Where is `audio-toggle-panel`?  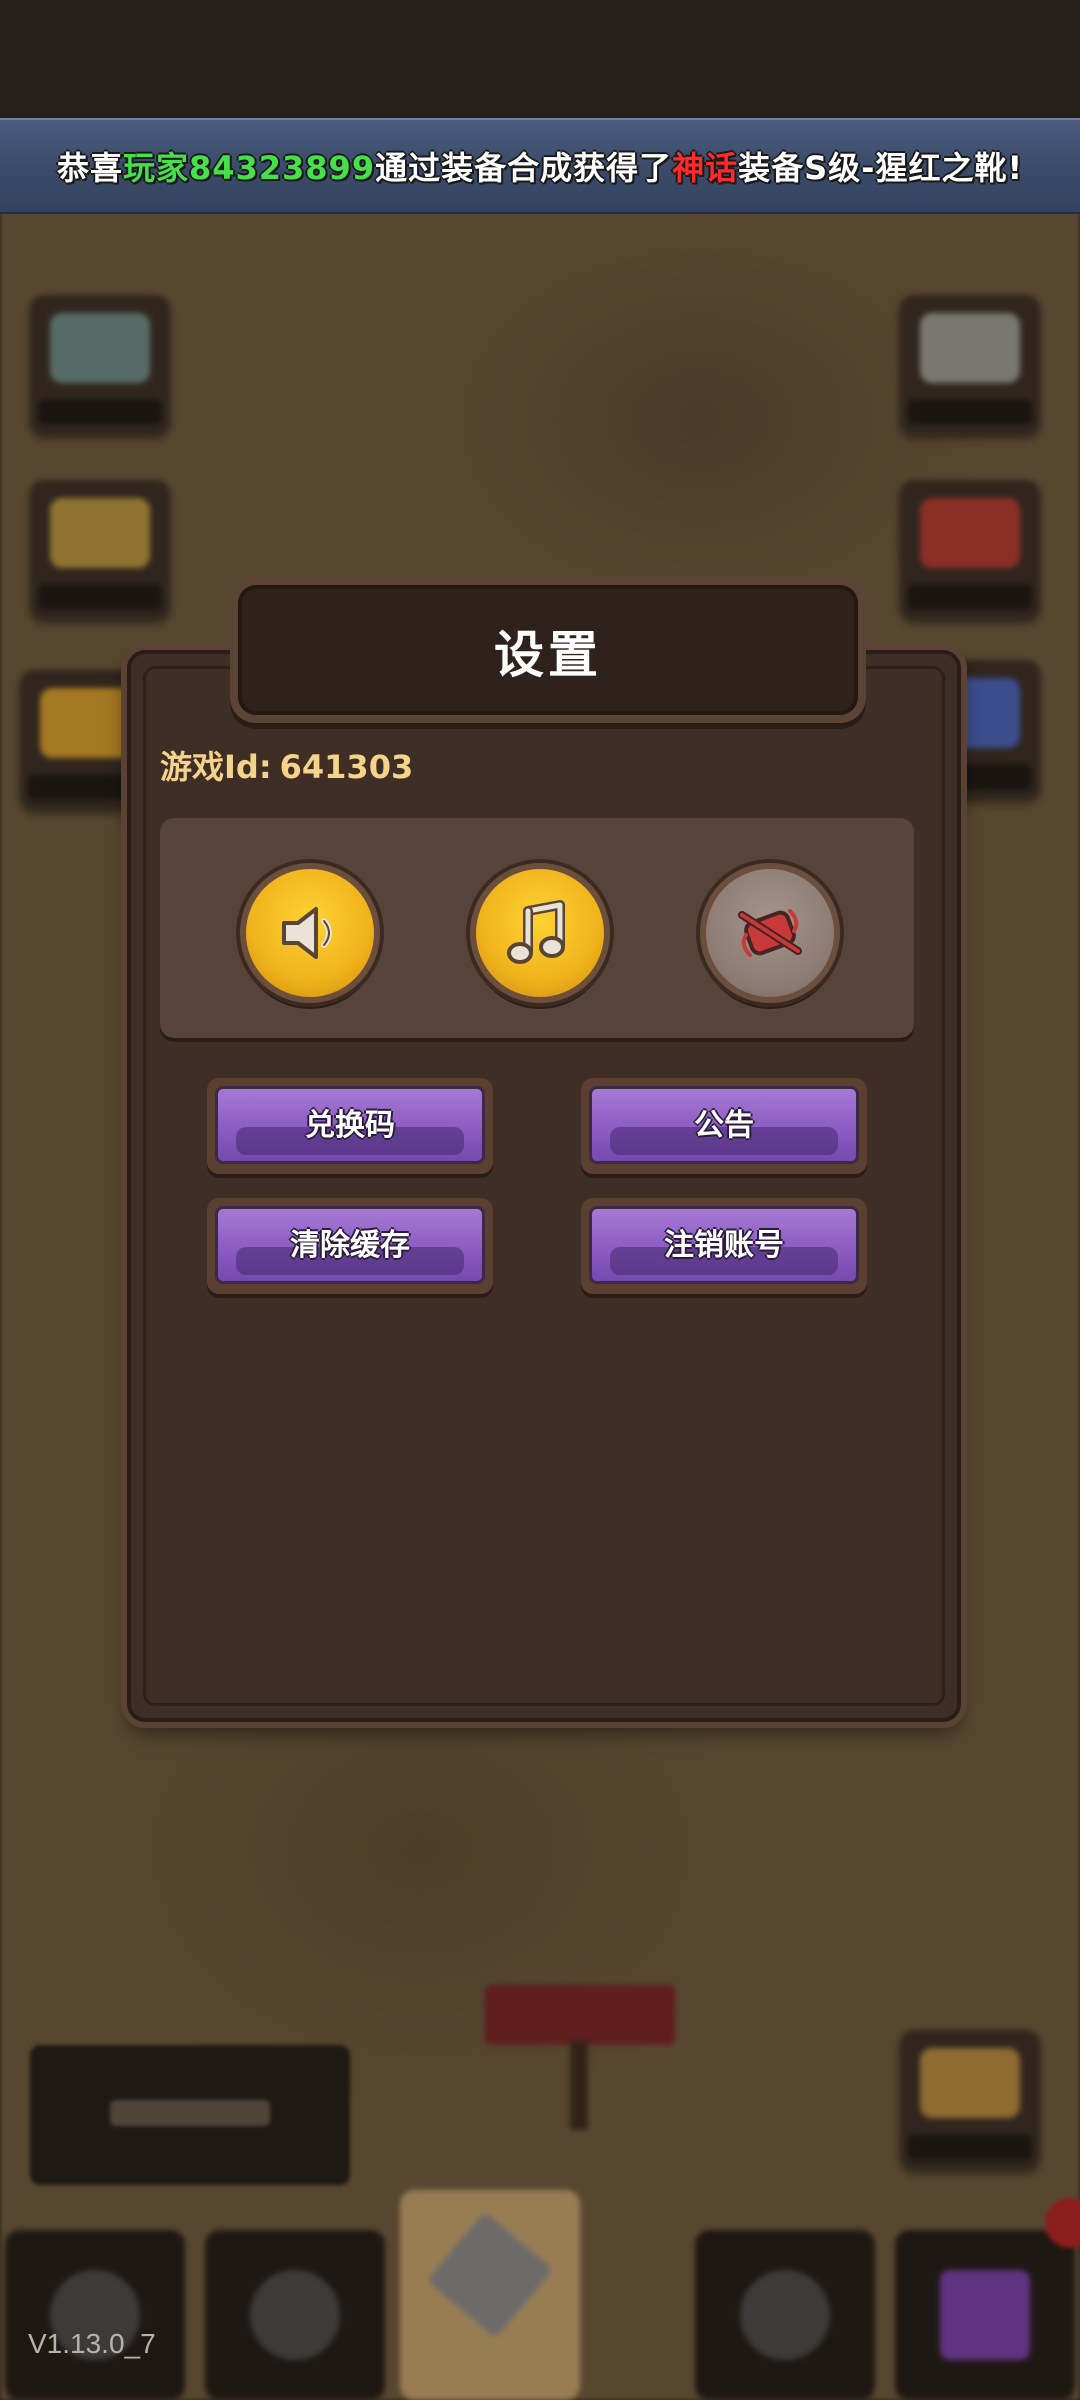 audio-toggle-panel is located at coordinates (537, 928).